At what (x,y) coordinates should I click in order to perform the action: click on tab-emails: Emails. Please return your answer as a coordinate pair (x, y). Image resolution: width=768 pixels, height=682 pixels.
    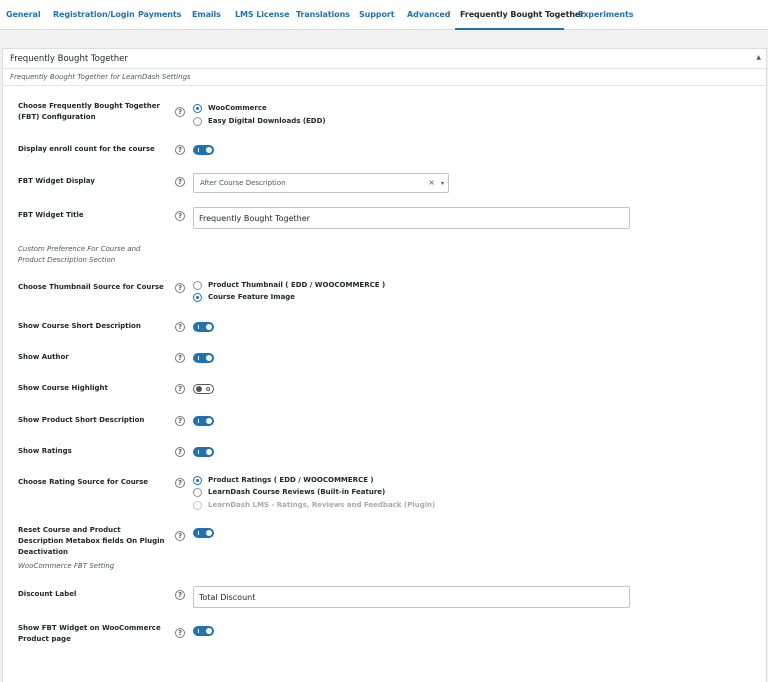
    Looking at the image, I should click on (206, 15).